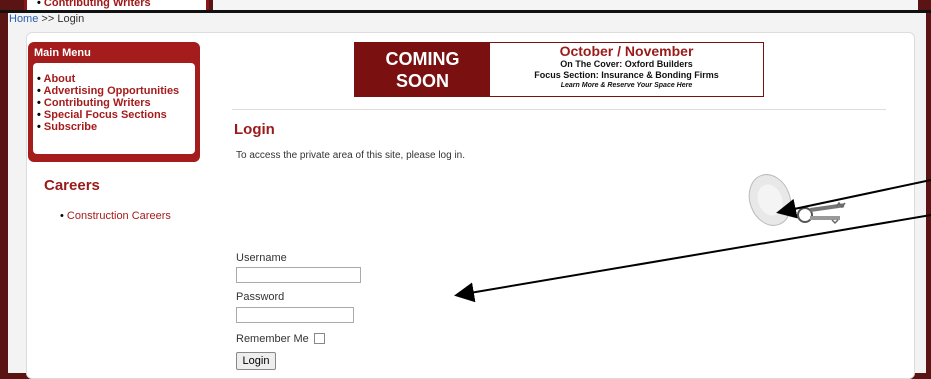  Describe the element at coordinates (254, 129) in the screenshot. I see `page-title: Login` at that location.